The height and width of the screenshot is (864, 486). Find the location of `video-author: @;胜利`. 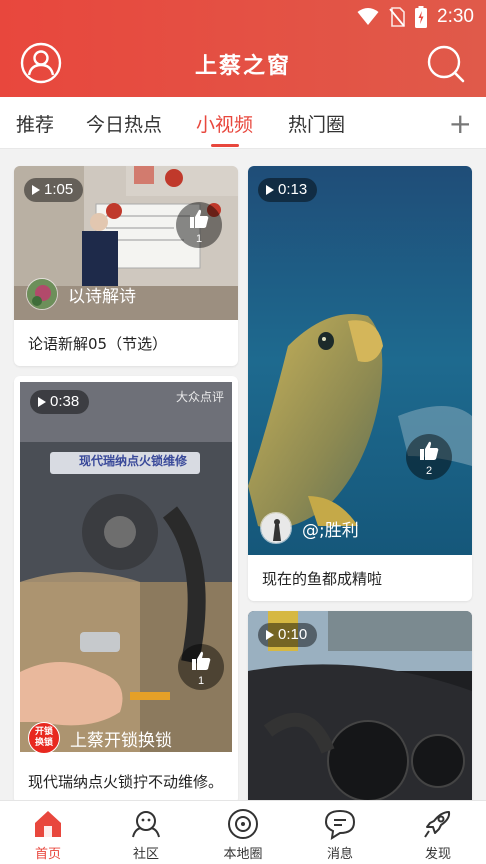

video-author: @;胜利 is located at coordinates (309, 528).